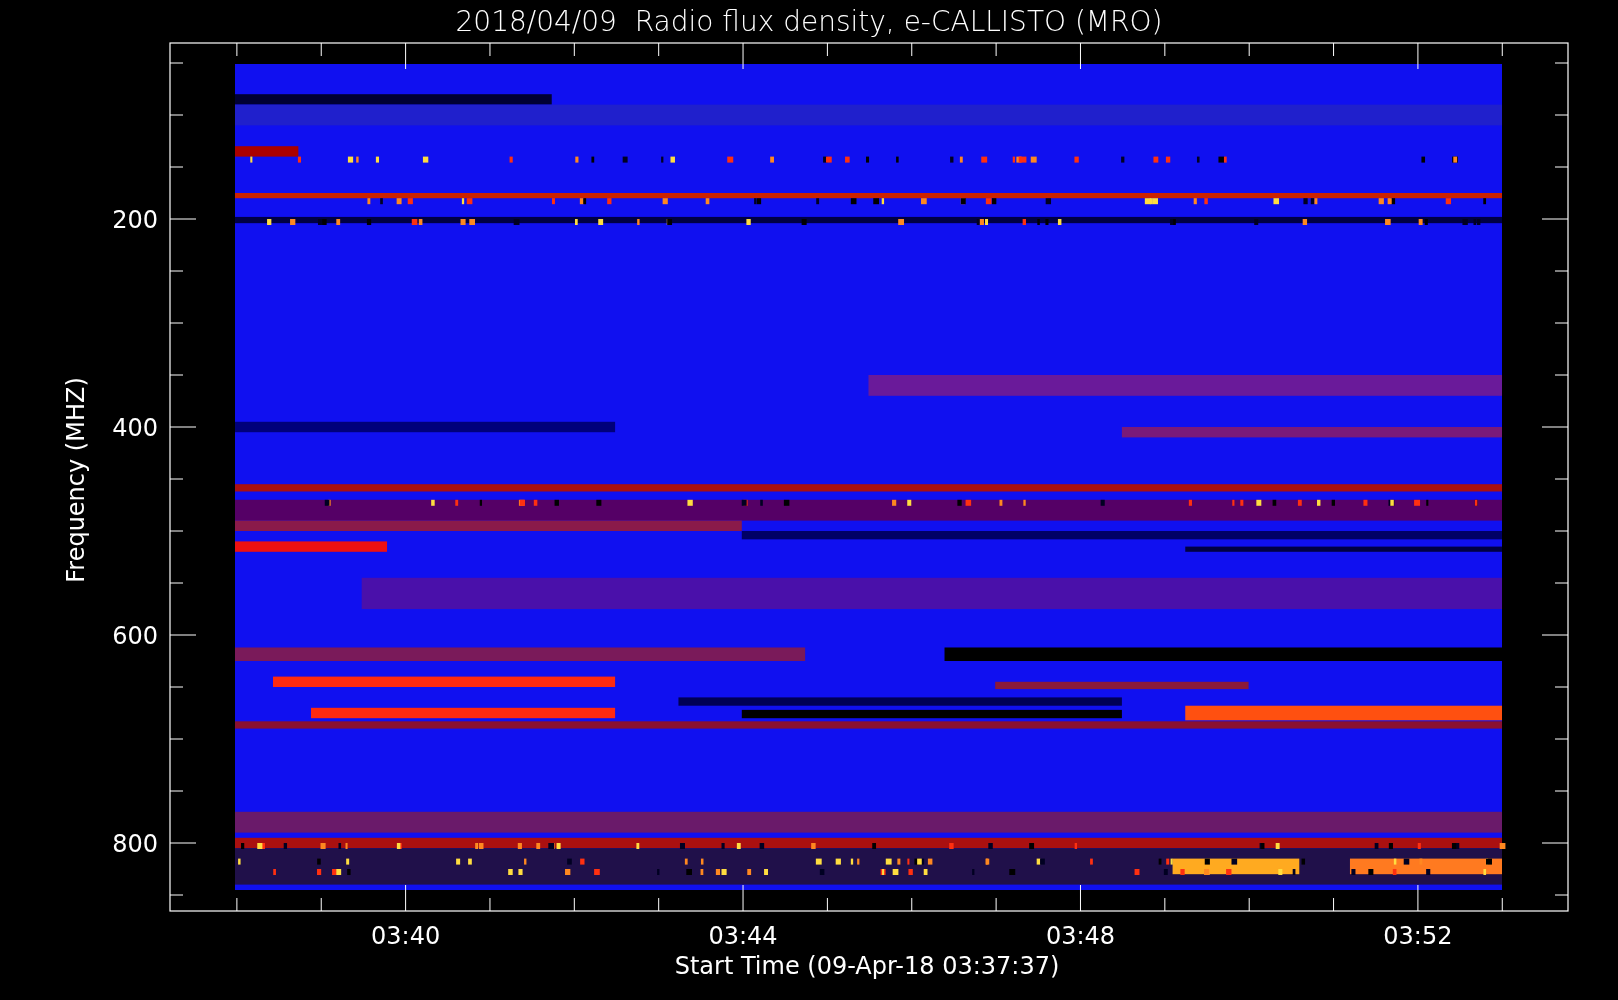 This screenshot has height=1000, width=1618. What do you see at coordinates (406, 936) in the screenshot?
I see `x-tick-label: 03:40` at bounding box center [406, 936].